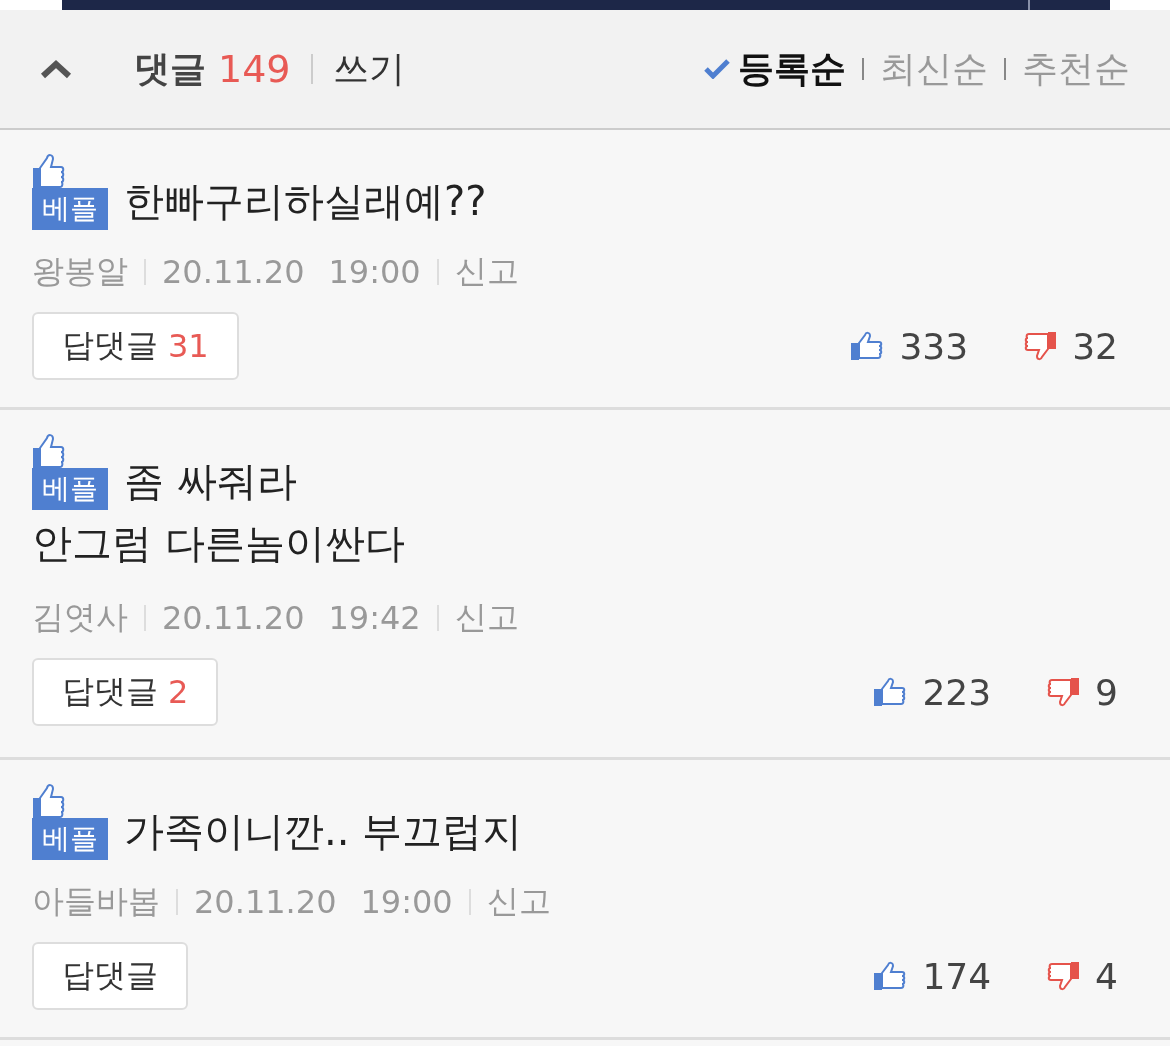  I want to click on collapse-caret-icon, so click(56, 69).